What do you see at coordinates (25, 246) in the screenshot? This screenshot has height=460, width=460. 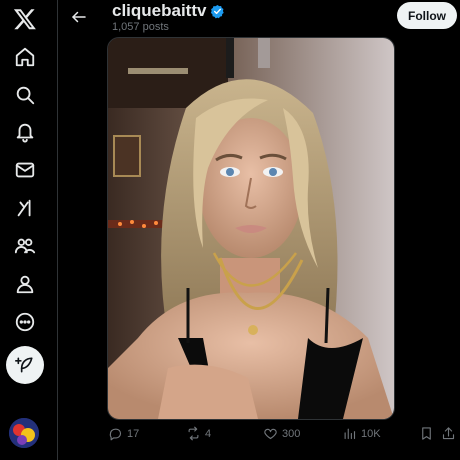 I see `communities-icon` at bounding box center [25, 246].